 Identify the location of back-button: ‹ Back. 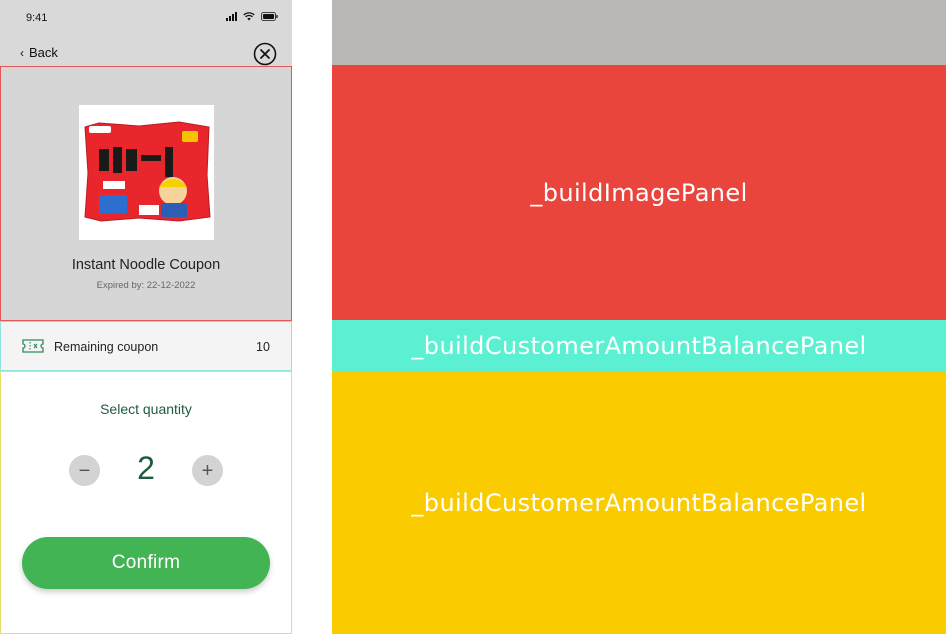
(39, 52).